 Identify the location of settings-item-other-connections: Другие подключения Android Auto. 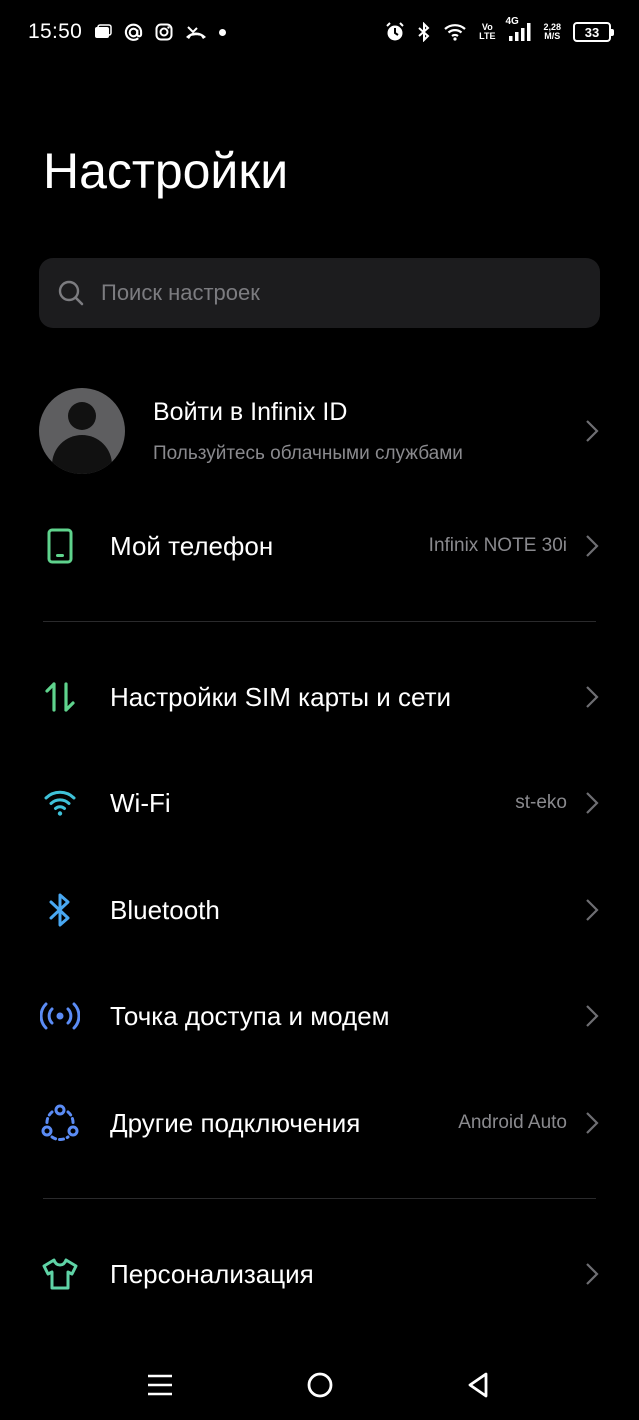
(319, 1123).